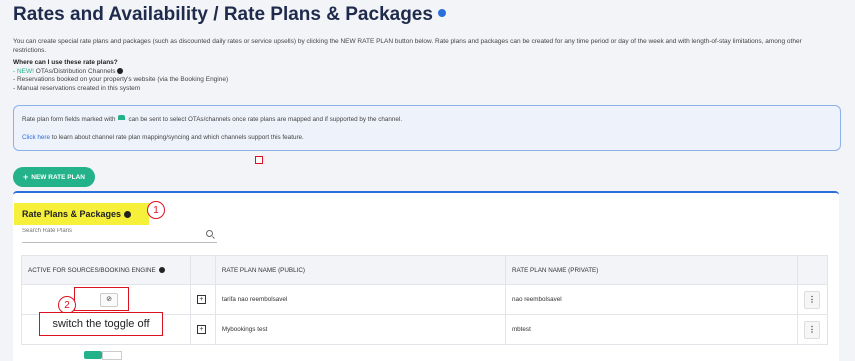 This screenshot has height=361, width=855. I want to click on private-name-cell: nao reembolsavel, so click(651, 299).